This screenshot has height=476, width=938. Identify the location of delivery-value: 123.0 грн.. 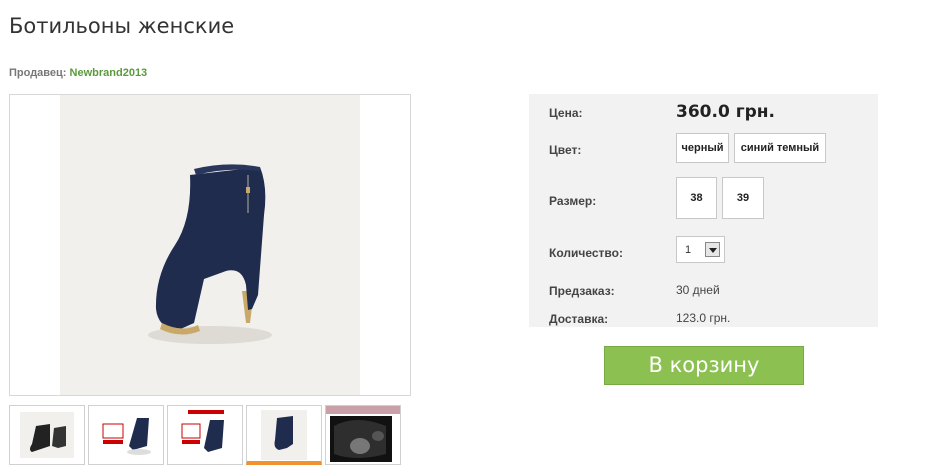
(703, 318).